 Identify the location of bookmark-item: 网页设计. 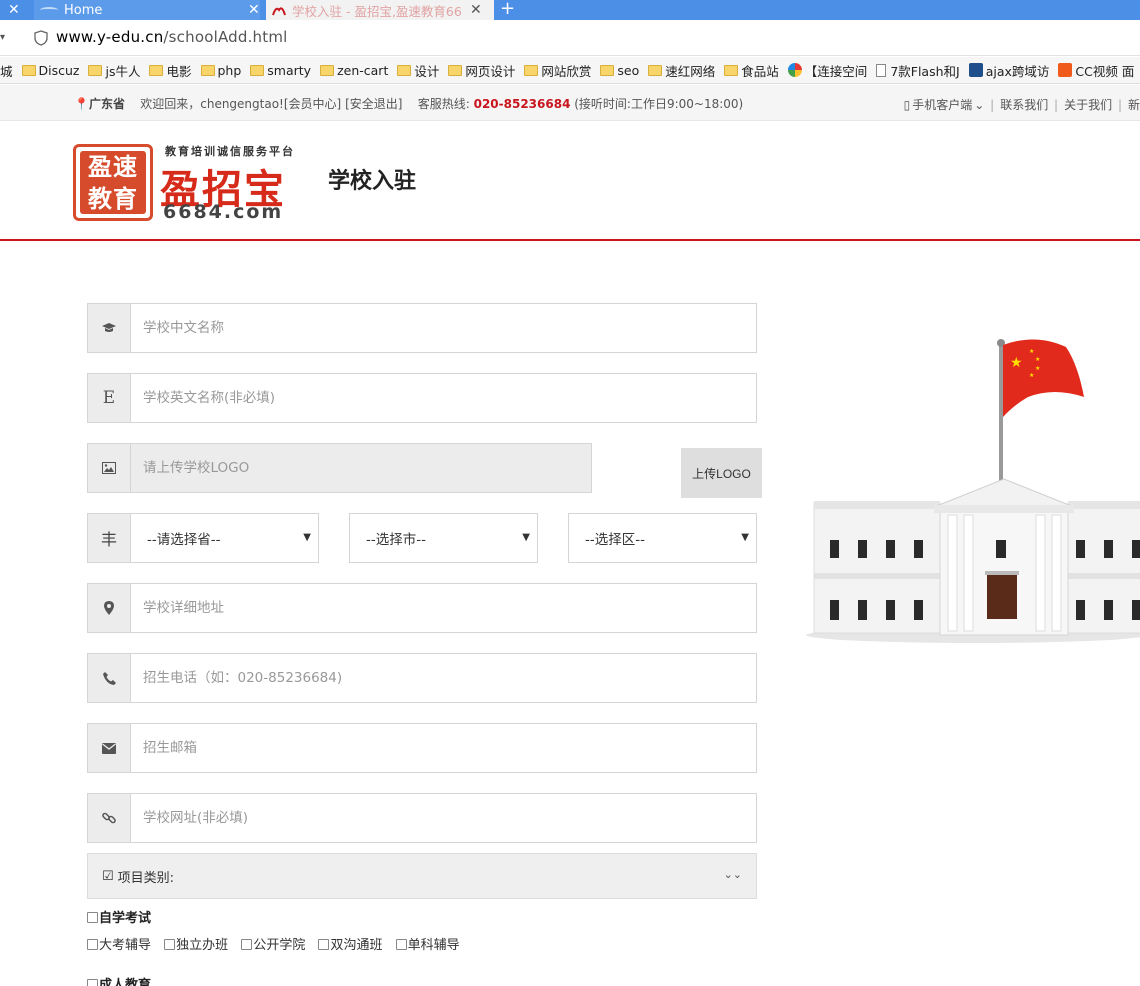
(481, 70).